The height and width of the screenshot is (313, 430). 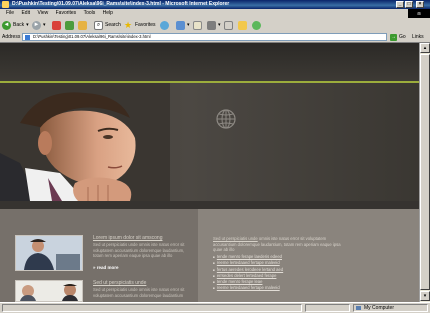 I want to click on media-button, so click(x=164, y=25).